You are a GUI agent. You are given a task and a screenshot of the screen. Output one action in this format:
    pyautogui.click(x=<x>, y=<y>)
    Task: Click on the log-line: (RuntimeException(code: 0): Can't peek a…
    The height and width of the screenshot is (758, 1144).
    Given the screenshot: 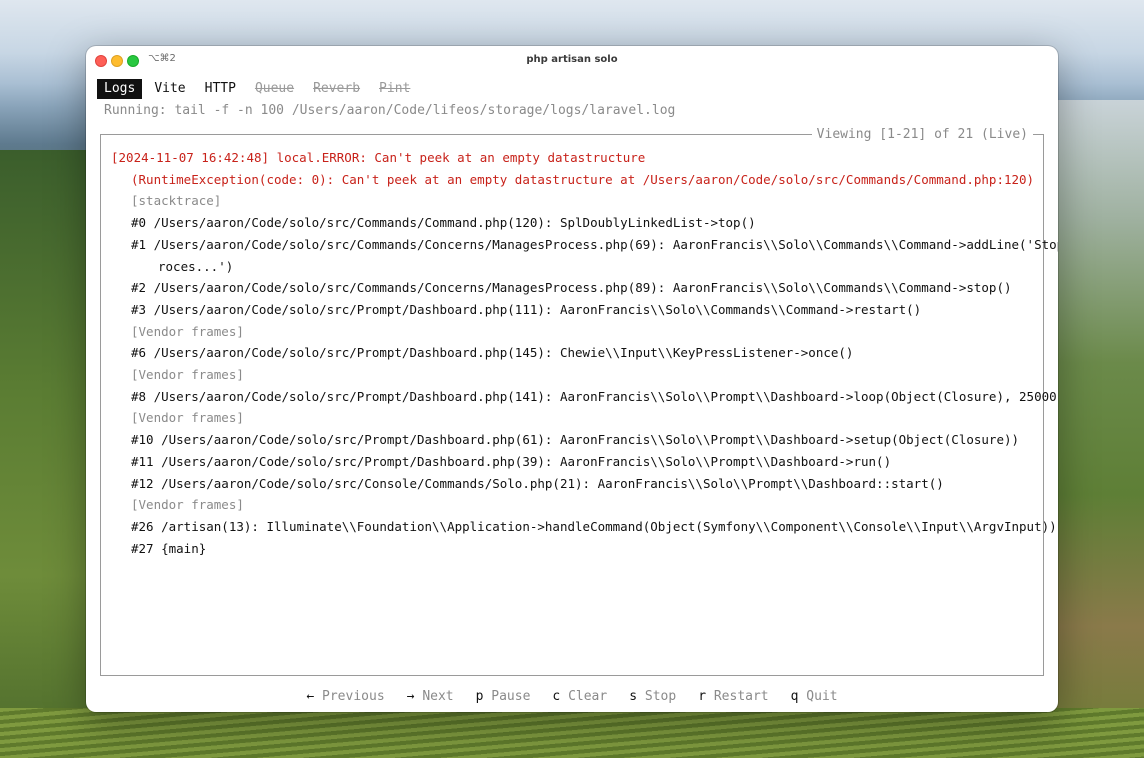 What is the action you would take?
    pyautogui.click(x=583, y=179)
    